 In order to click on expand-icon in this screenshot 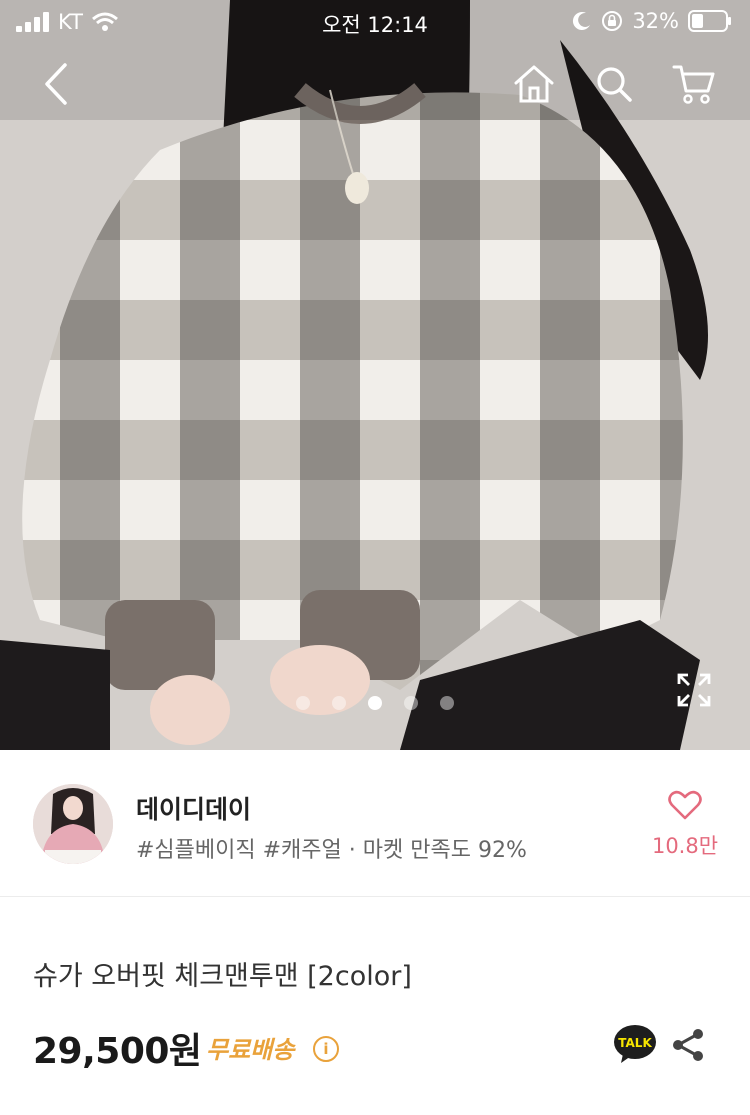, I will do `click(694, 690)`.